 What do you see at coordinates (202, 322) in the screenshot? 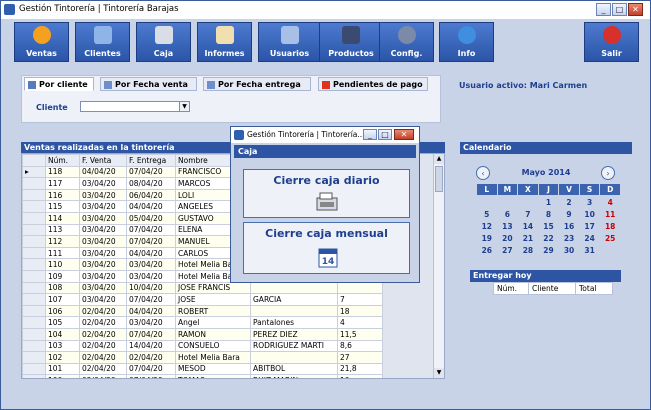
I see `table-row: 105 02/04/20 03/04/20 Angel Pantalones 4` at bounding box center [202, 322].